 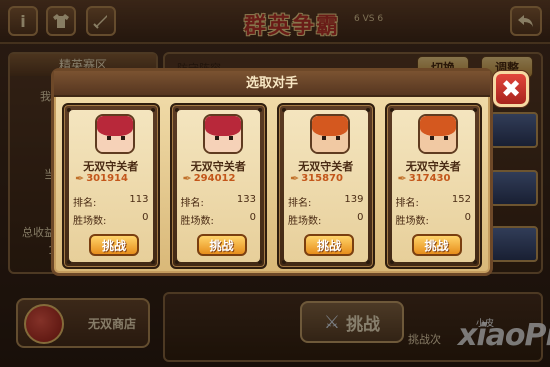 I want to click on card-body: 无双守关者 ✒ 315870 排名: 139 胜场数: 0 挑战, so click(x=326, y=186).